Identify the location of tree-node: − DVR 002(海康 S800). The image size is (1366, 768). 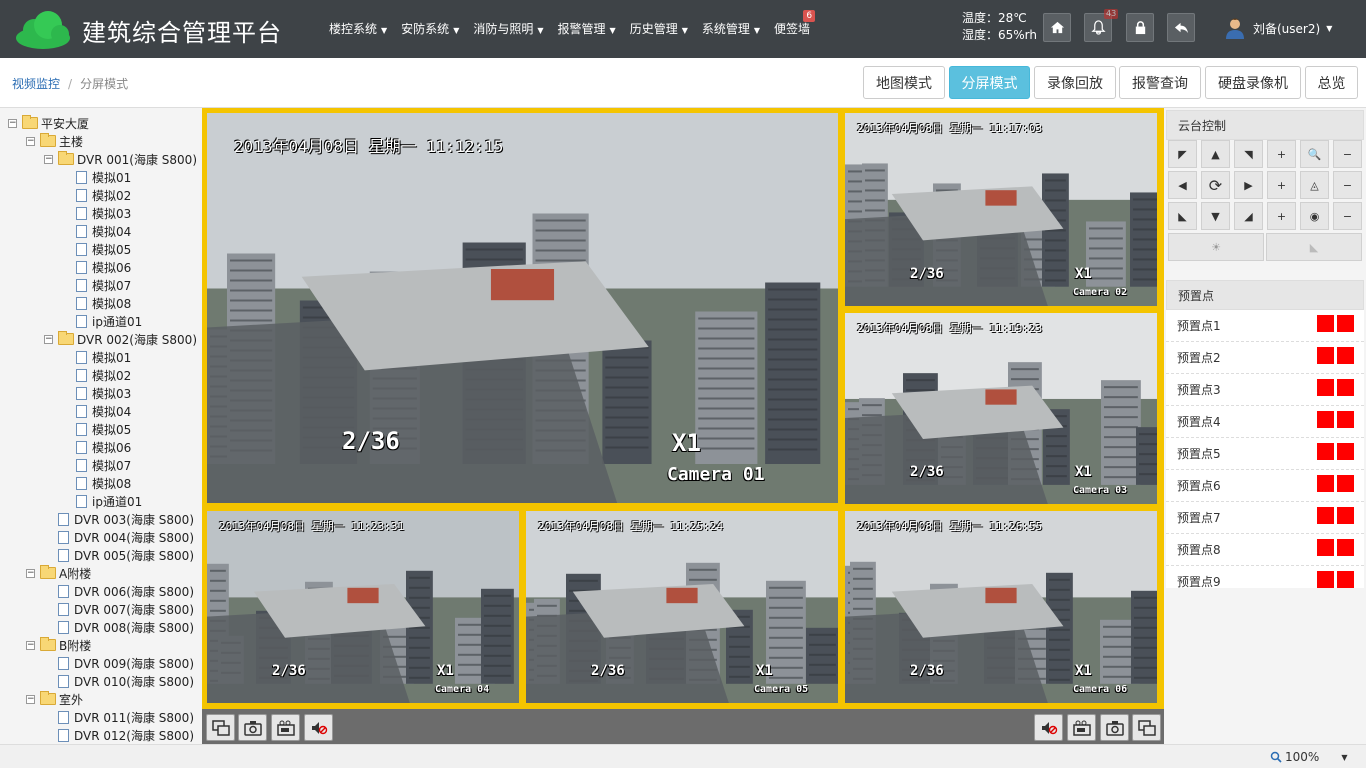
(120, 339).